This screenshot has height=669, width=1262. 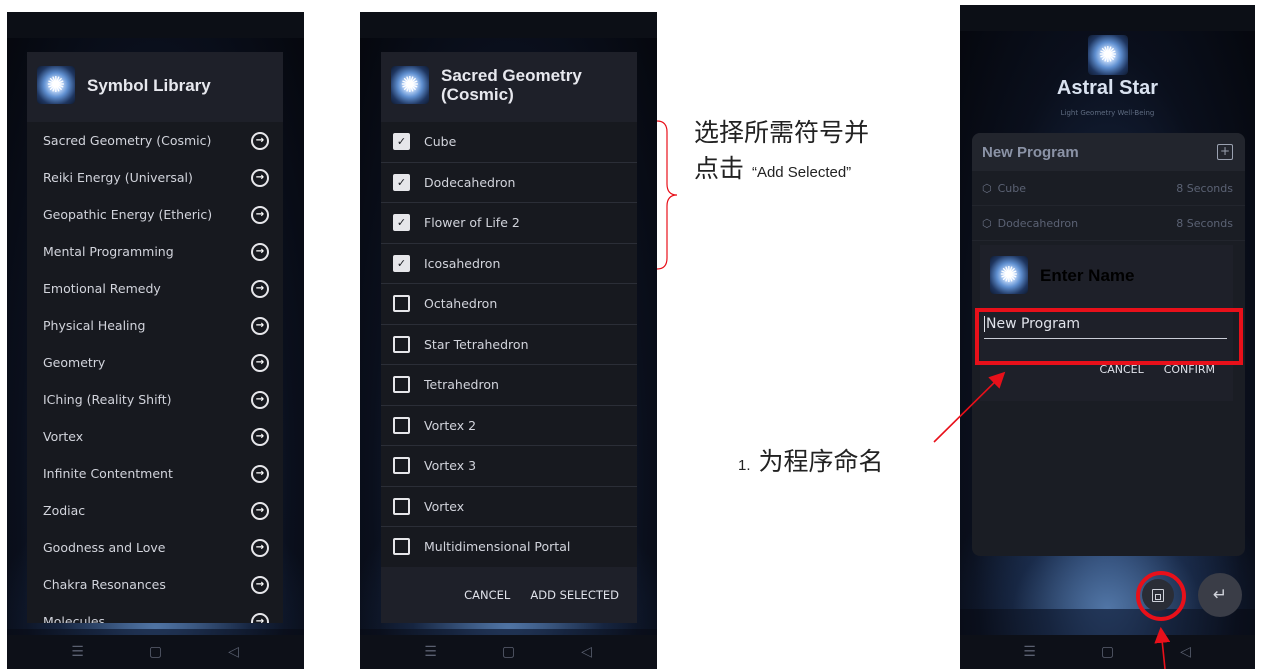 I want to click on annotation-name-program: 1. 为程序命名, so click(x=811, y=461).